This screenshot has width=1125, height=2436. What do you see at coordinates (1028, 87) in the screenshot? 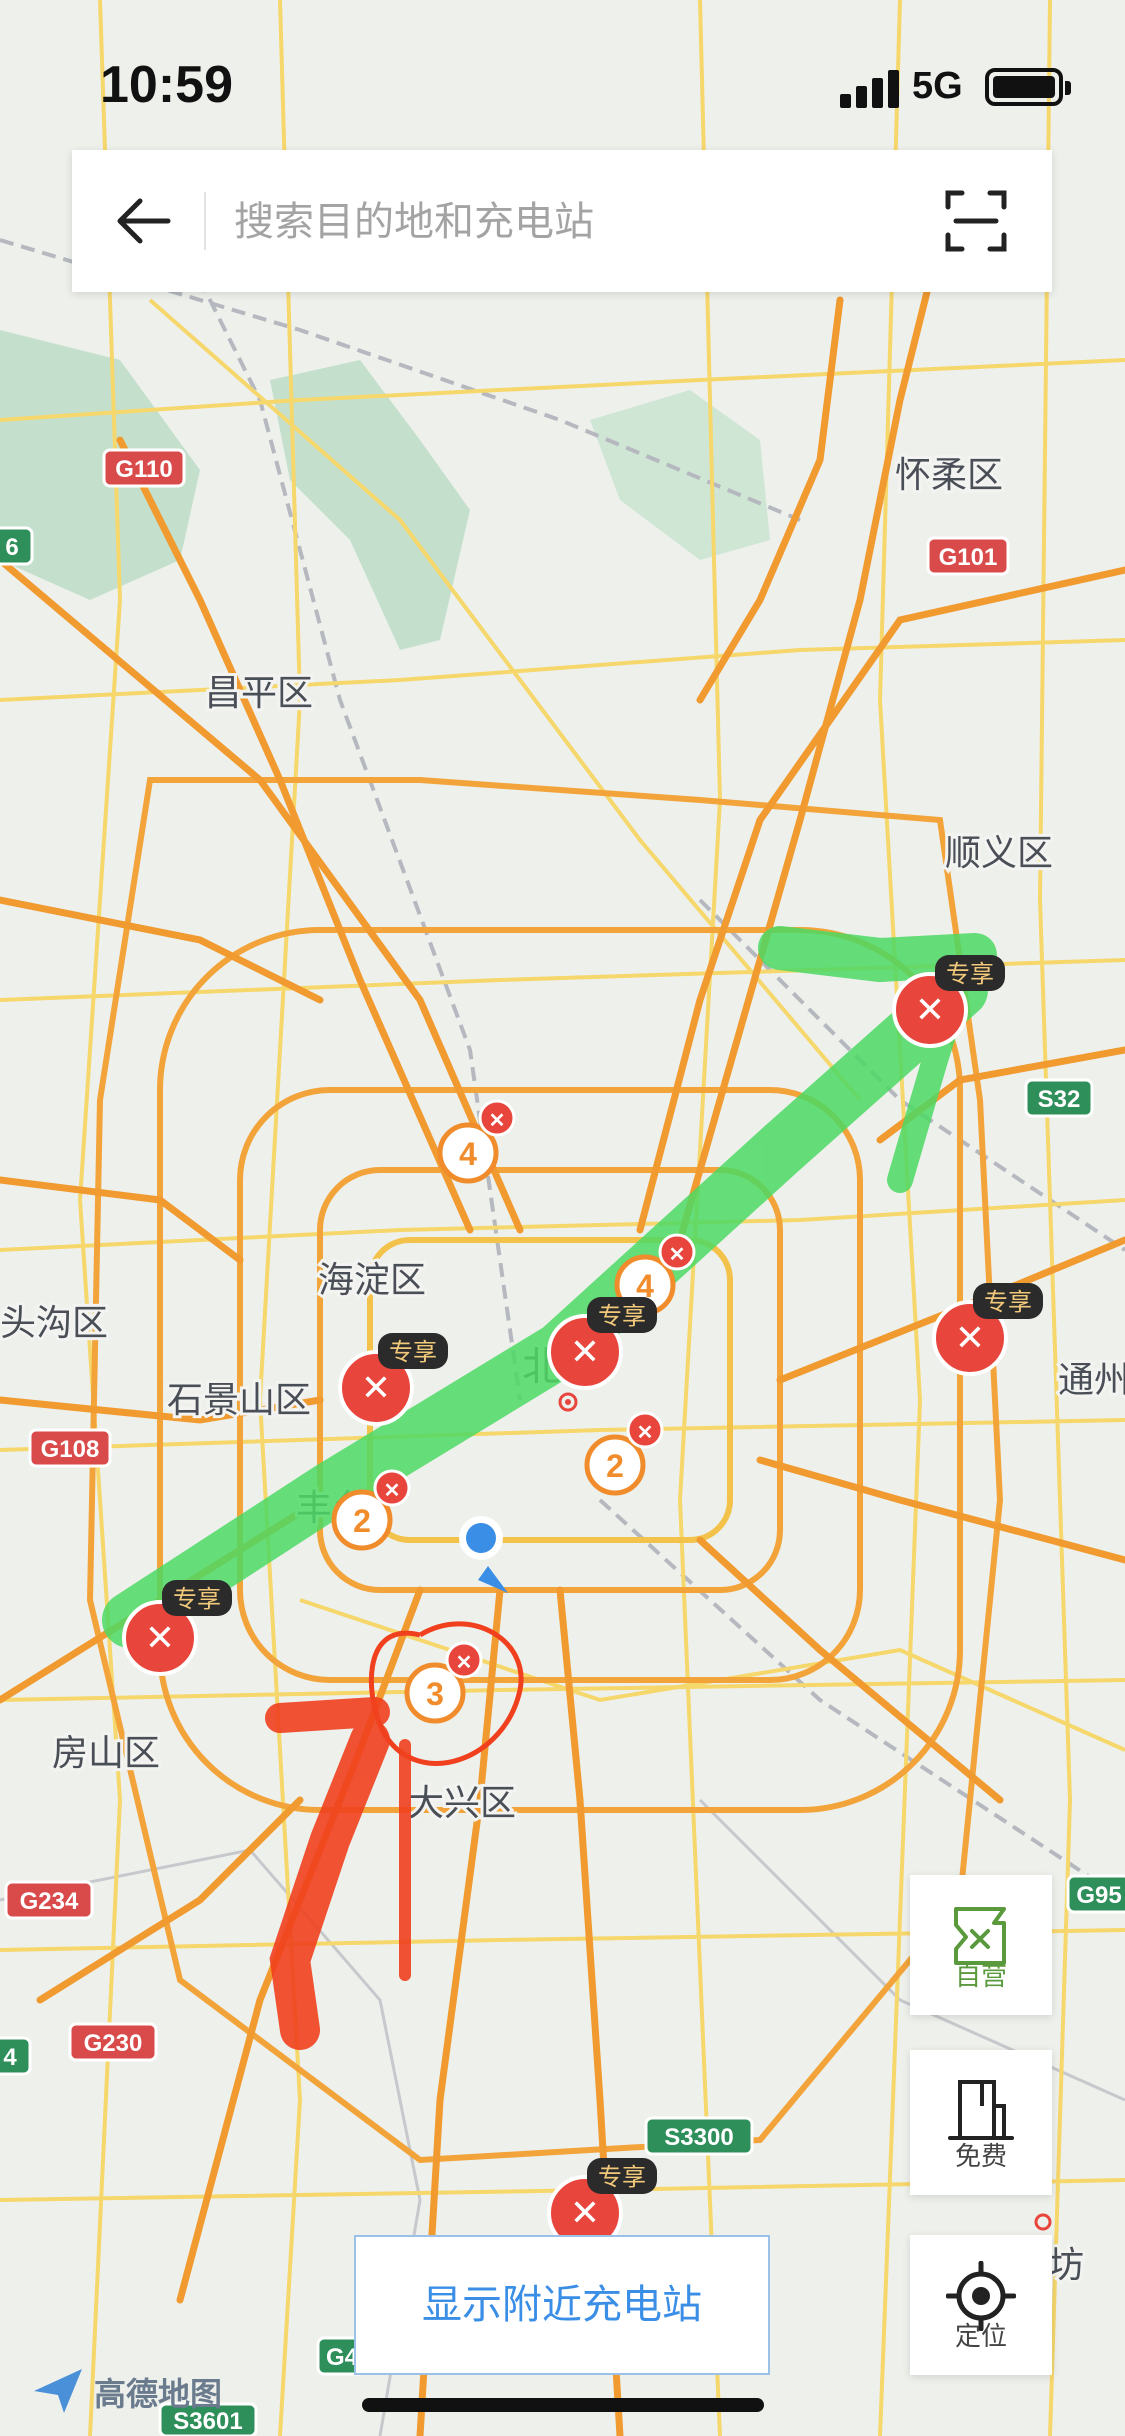
I see `battery-icon` at bounding box center [1028, 87].